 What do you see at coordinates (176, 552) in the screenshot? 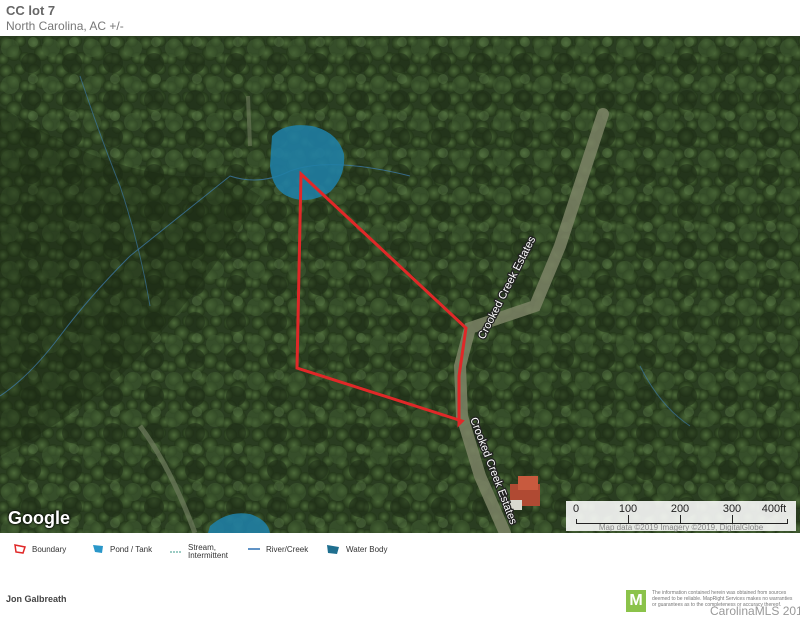
I see `stream-icon` at bounding box center [176, 552].